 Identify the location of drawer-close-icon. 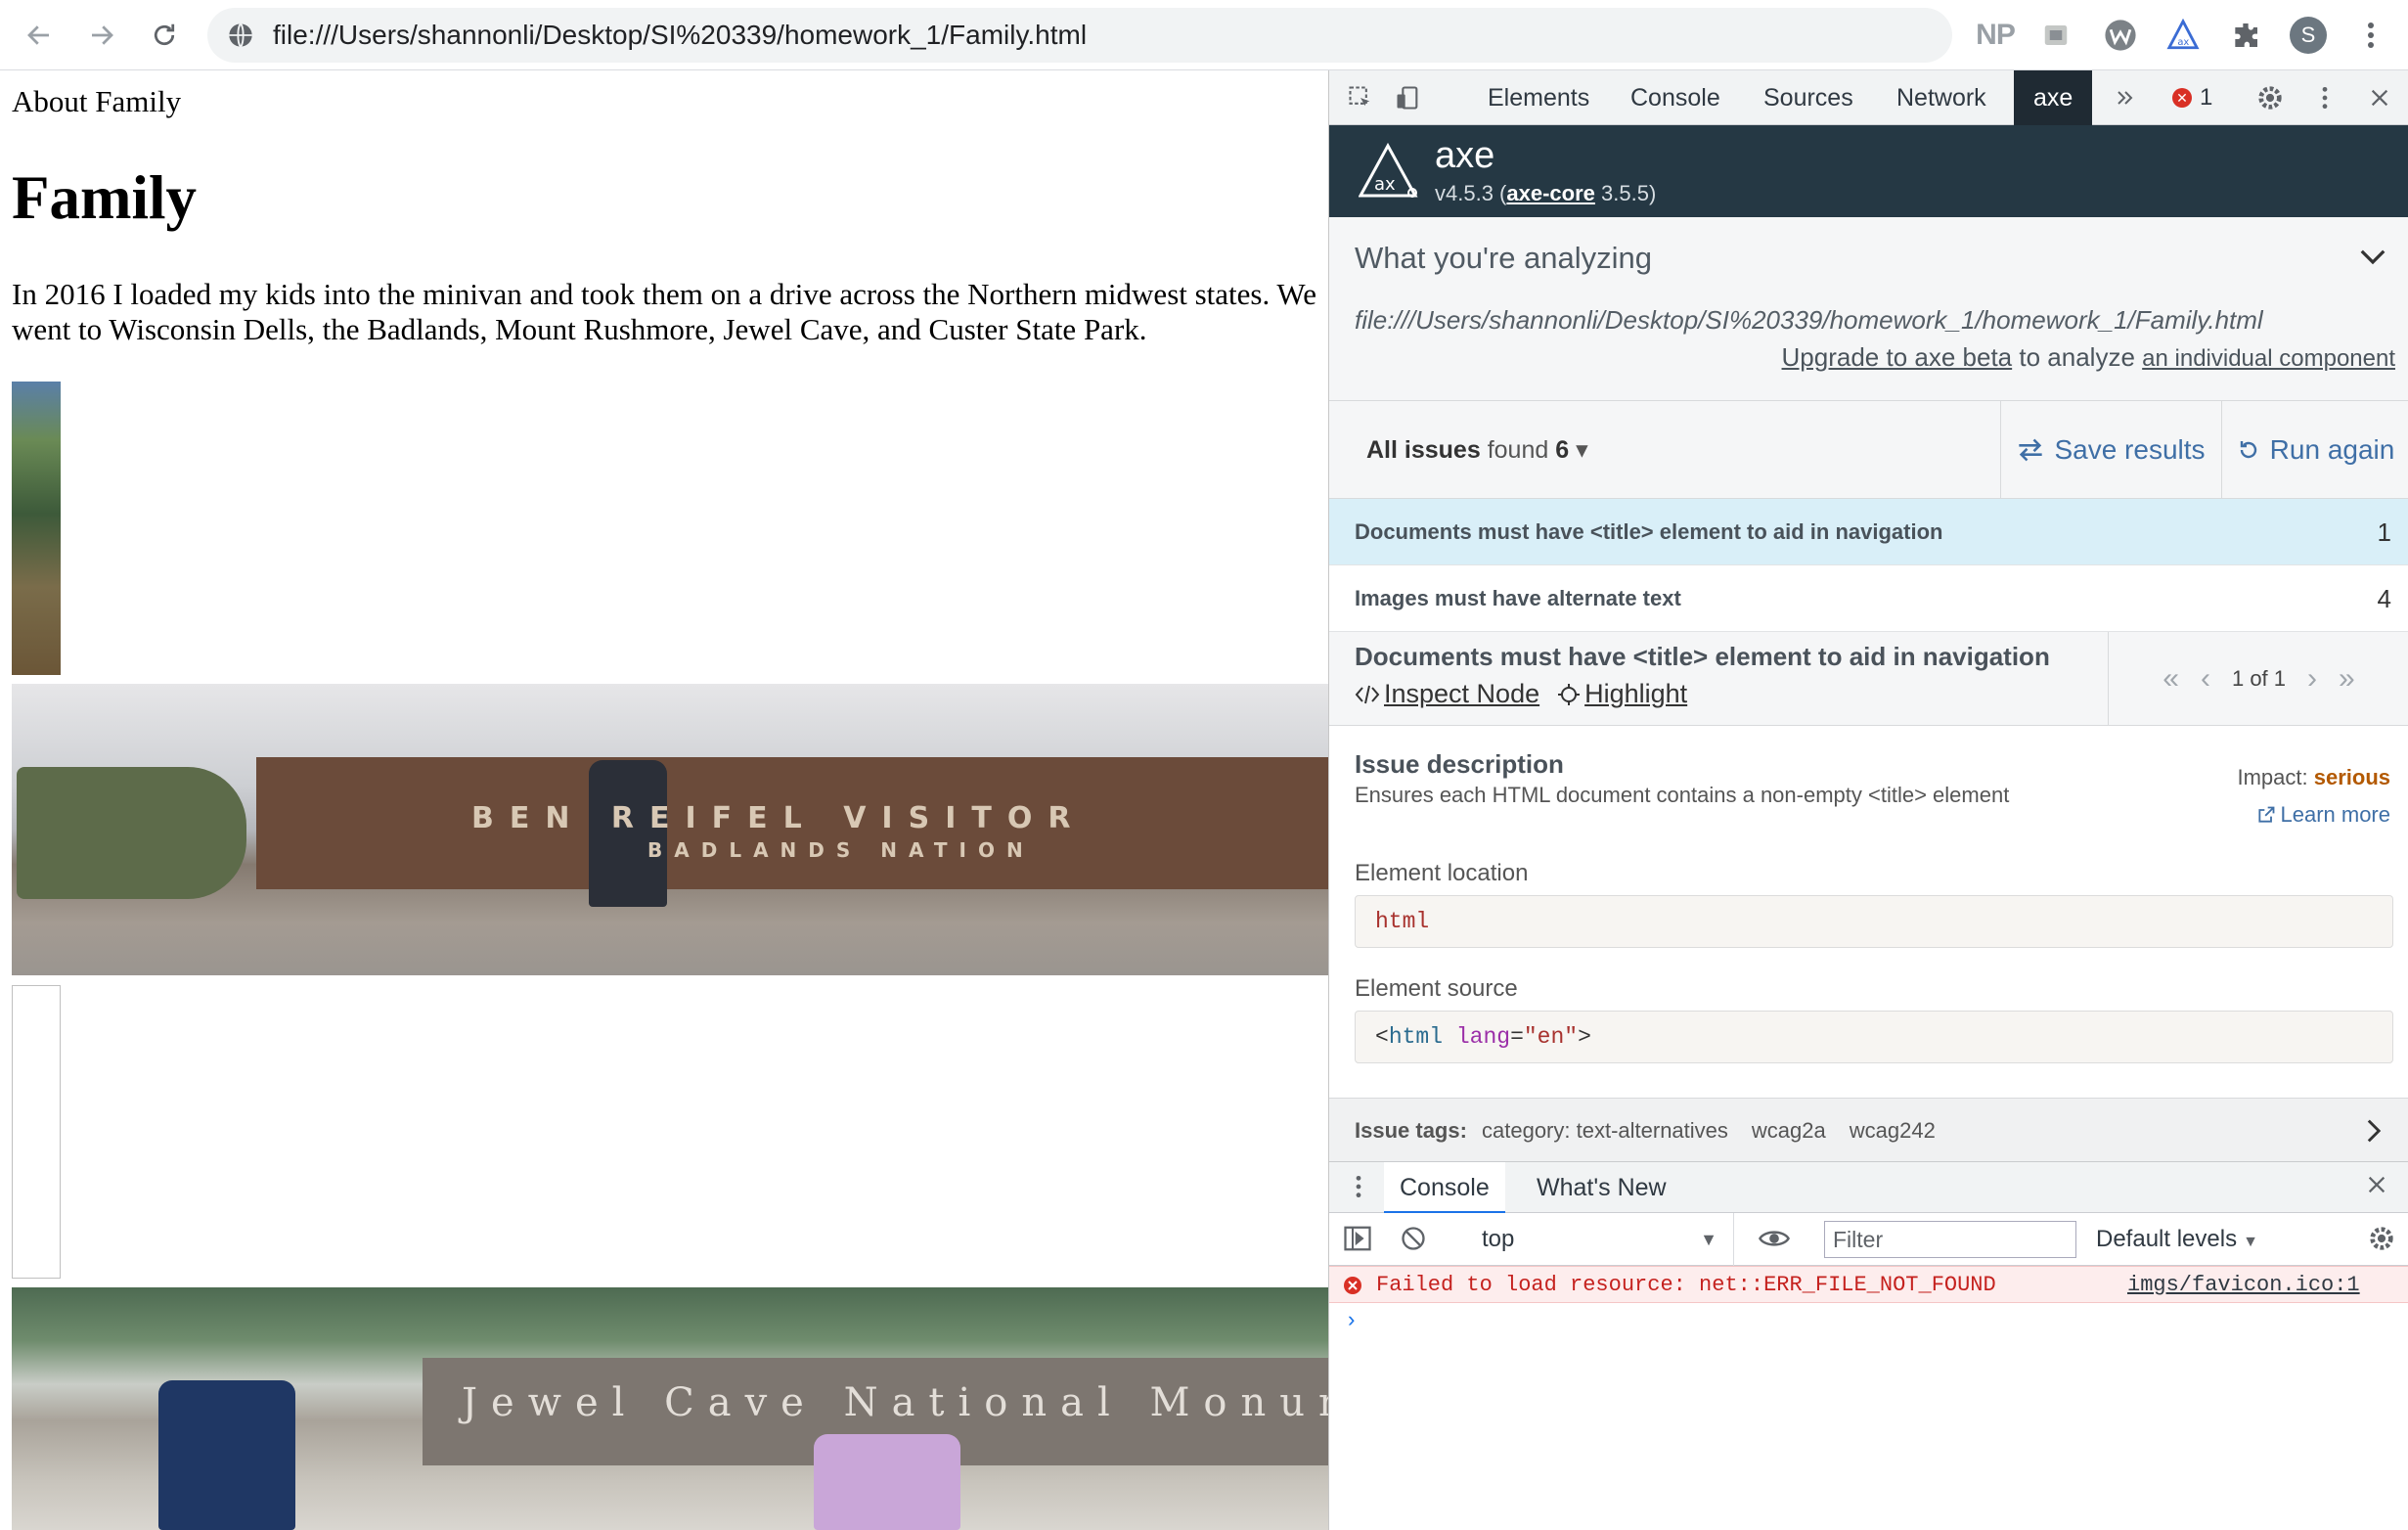
(2376, 1184).